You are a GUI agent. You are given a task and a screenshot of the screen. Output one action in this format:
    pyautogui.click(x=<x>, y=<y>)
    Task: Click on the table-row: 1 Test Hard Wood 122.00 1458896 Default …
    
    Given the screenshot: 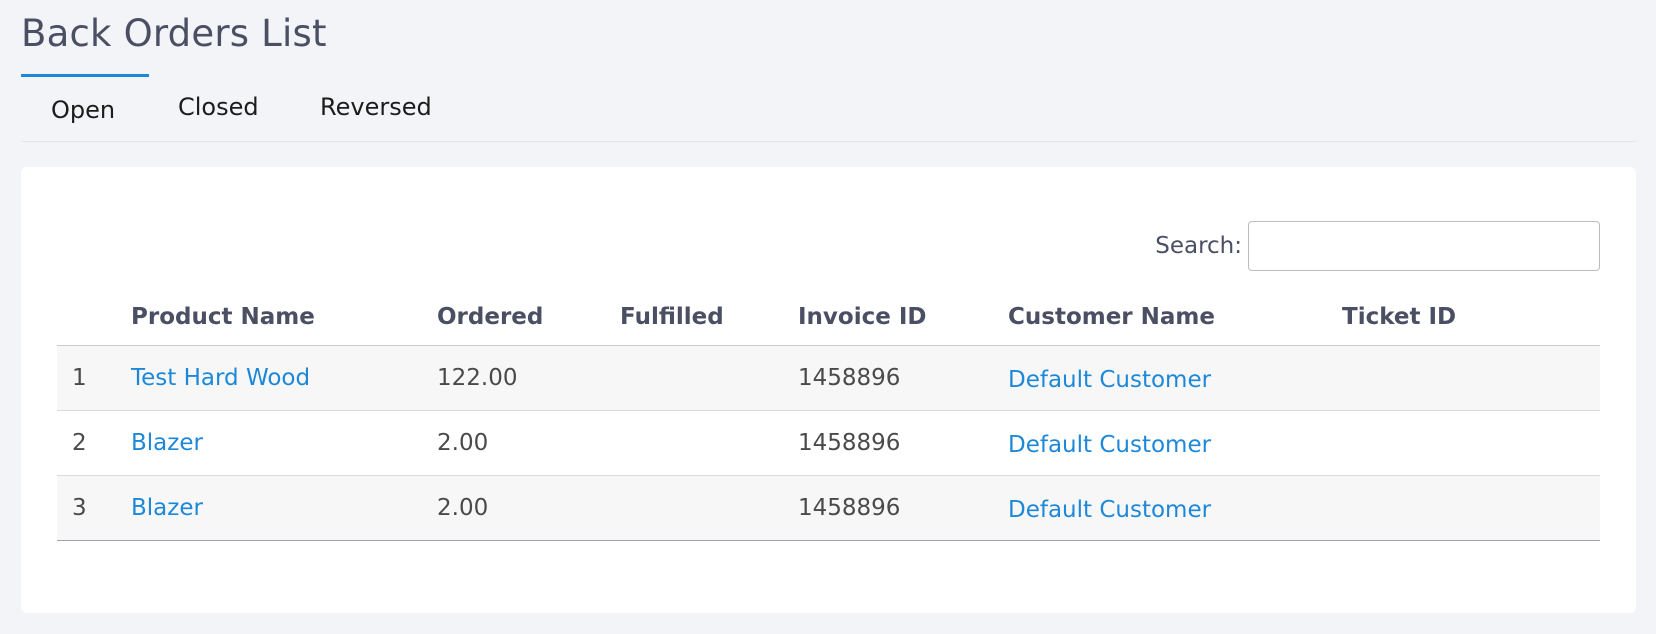 What is the action you would take?
    pyautogui.click(x=828, y=378)
    